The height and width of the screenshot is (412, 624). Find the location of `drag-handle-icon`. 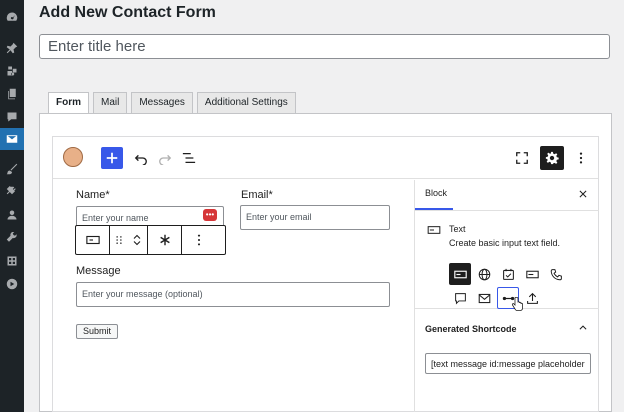

drag-handle-icon is located at coordinates (119, 240).